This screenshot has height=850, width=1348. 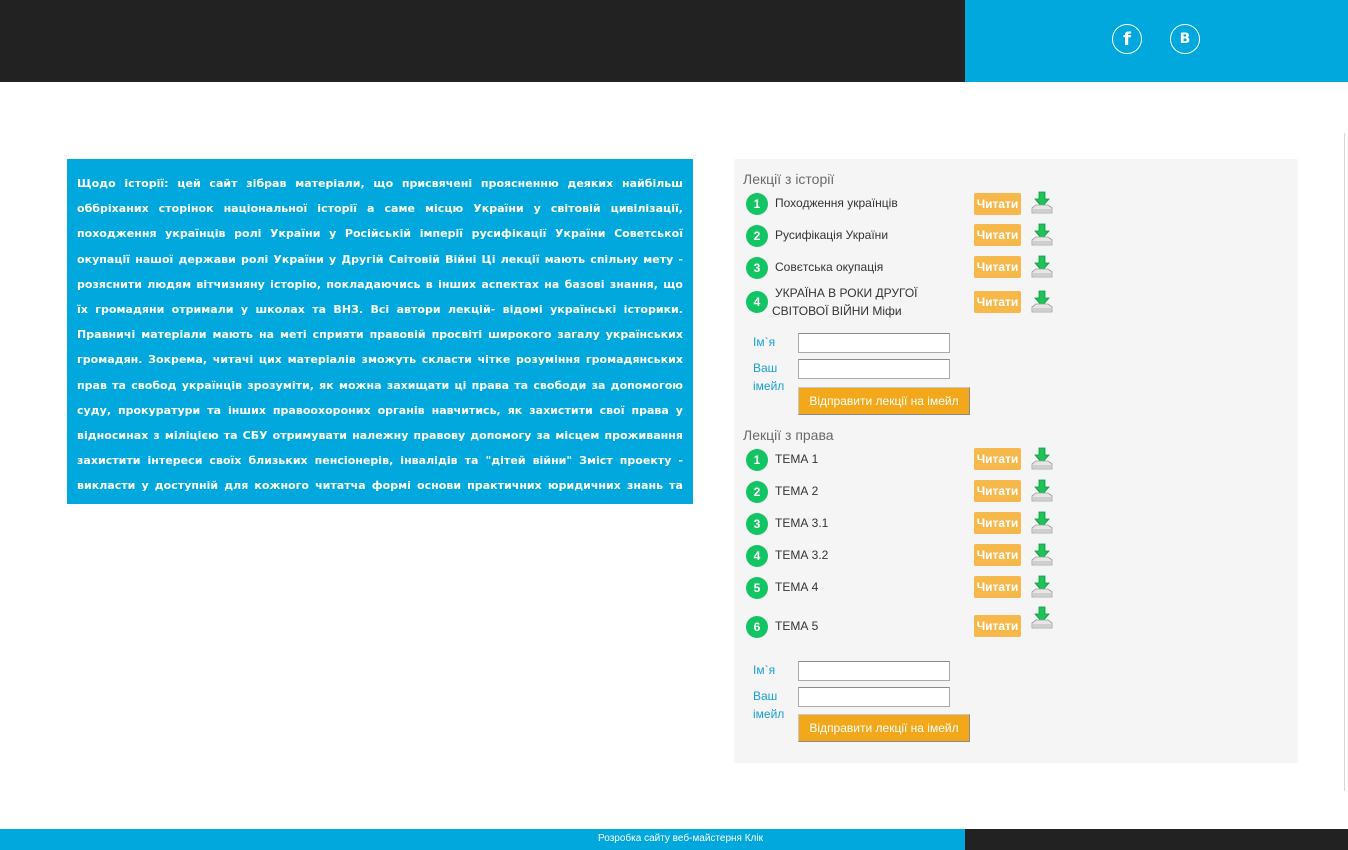 What do you see at coordinates (1127, 39) in the screenshot?
I see `facebook-icon: f` at bounding box center [1127, 39].